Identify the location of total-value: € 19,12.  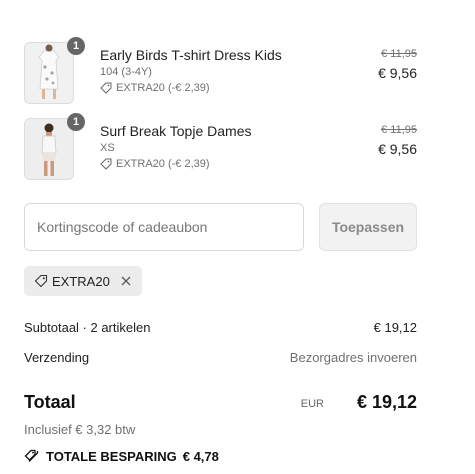
(386, 402).